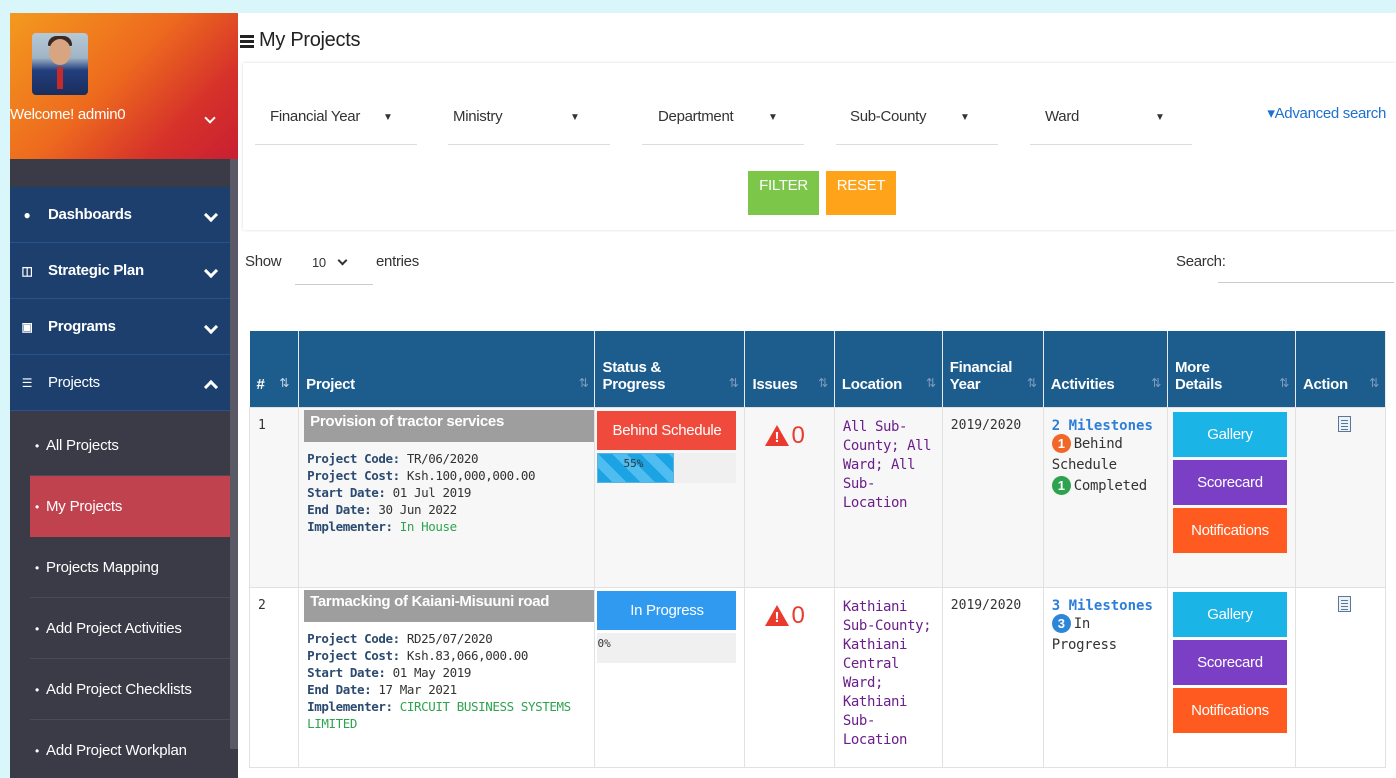 This screenshot has width=1396, height=778. Describe the element at coordinates (96, 270) in the screenshot. I see `sidebar-item-label: Strategic Plan` at that location.